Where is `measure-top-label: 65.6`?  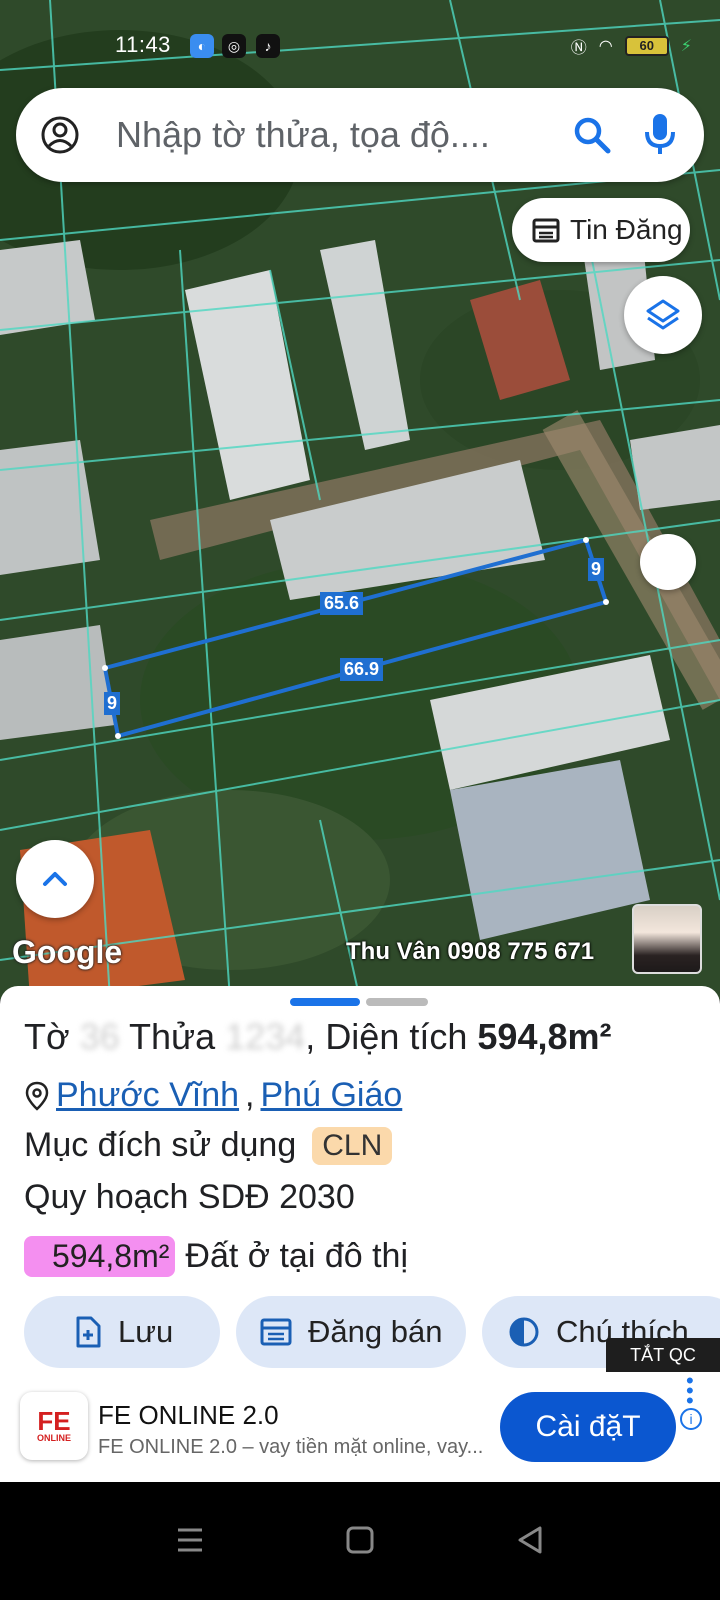
measure-top-label: 65.6 is located at coordinates (342, 603).